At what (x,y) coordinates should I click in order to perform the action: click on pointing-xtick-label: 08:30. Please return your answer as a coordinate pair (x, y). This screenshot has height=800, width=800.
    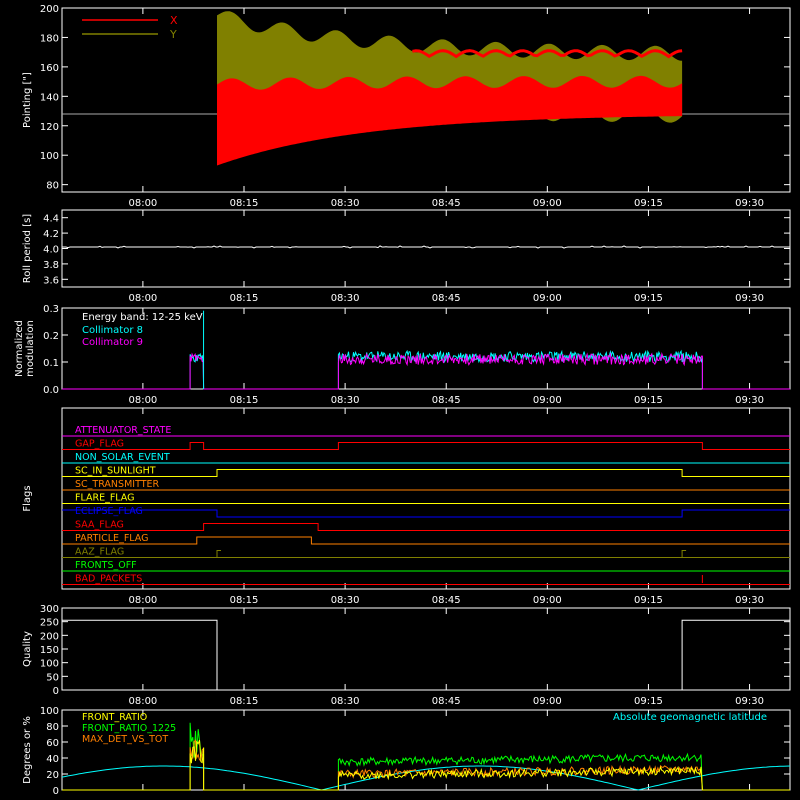
    Looking at the image, I should click on (345, 203).